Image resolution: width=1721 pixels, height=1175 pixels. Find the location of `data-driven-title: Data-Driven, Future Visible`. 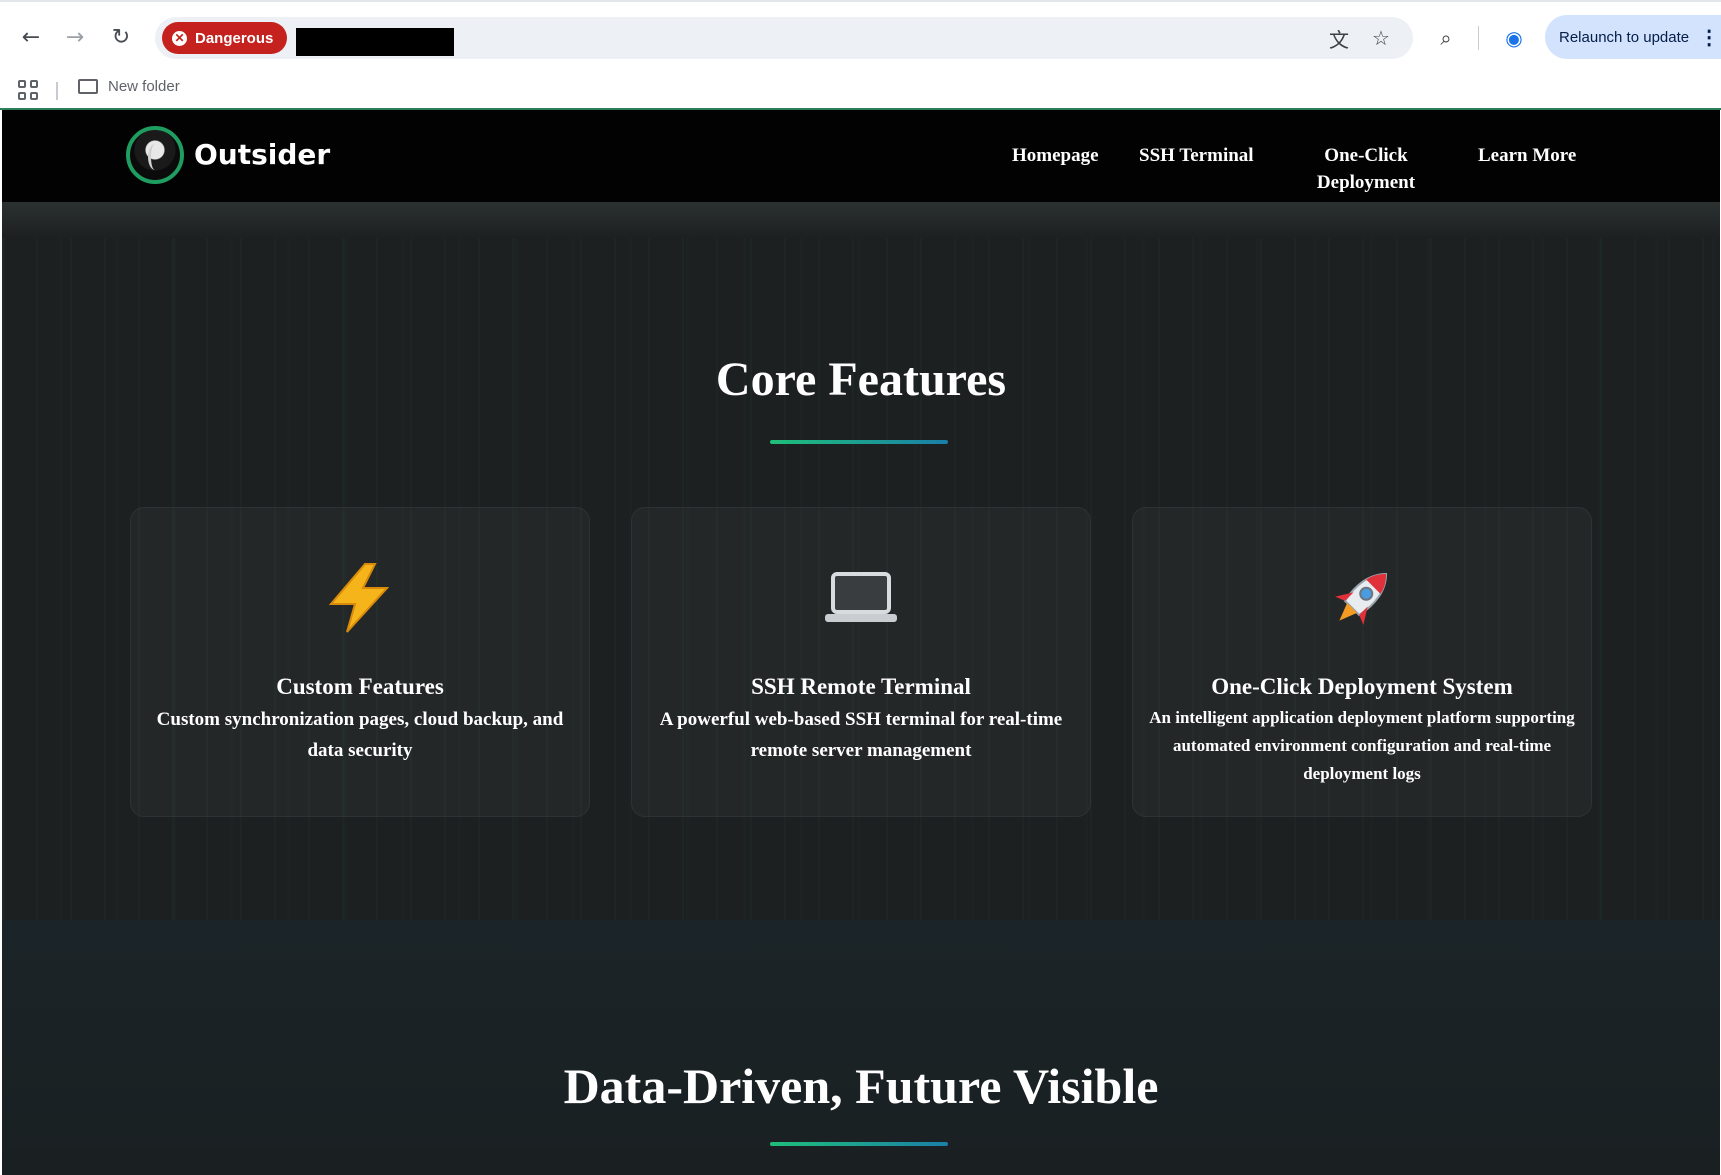

data-driven-title: Data-Driven, Future Visible is located at coordinates (861, 1086).